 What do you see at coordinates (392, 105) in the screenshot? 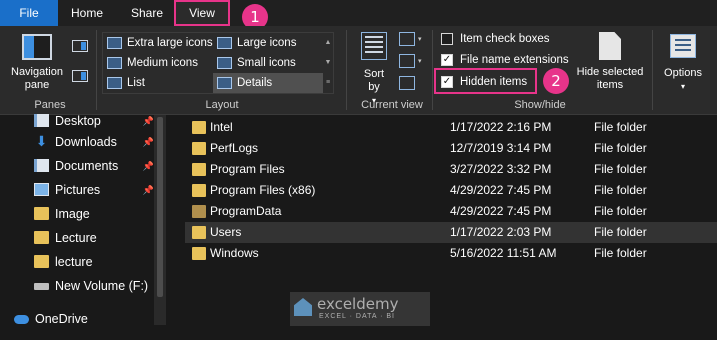
I see `group-label-current-view: Current view` at bounding box center [392, 105].